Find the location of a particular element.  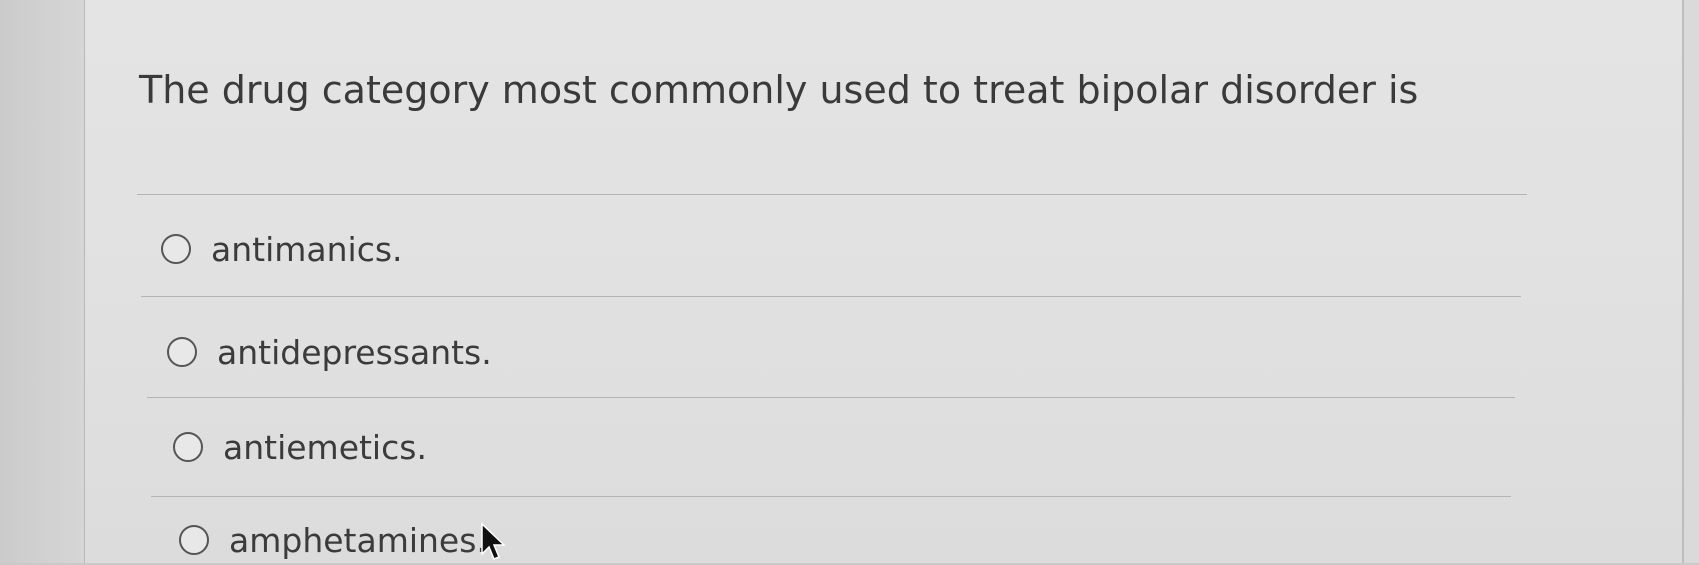

answer-option-antimanics: antimanics. is located at coordinates (282, 249).